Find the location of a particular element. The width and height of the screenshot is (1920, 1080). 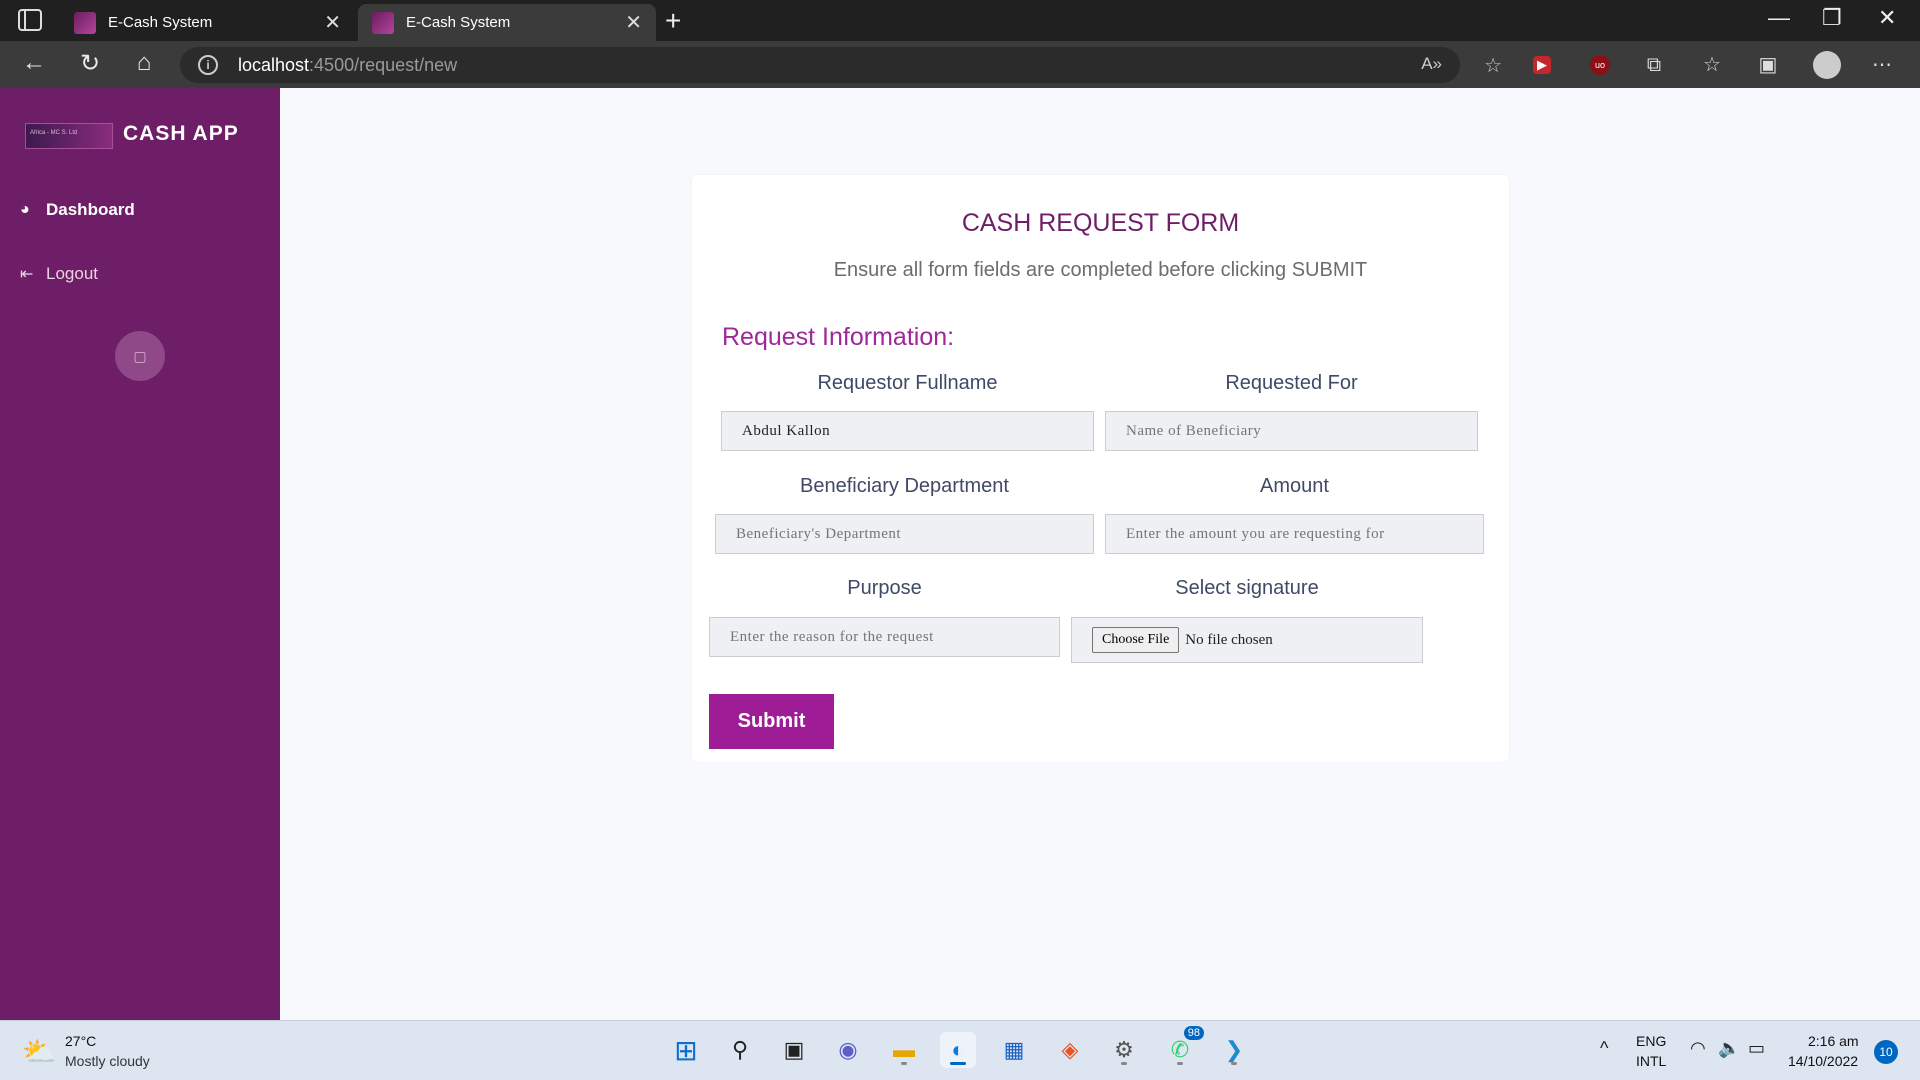

company-logo: Africa - MC S. Ltd is located at coordinates (69, 136).